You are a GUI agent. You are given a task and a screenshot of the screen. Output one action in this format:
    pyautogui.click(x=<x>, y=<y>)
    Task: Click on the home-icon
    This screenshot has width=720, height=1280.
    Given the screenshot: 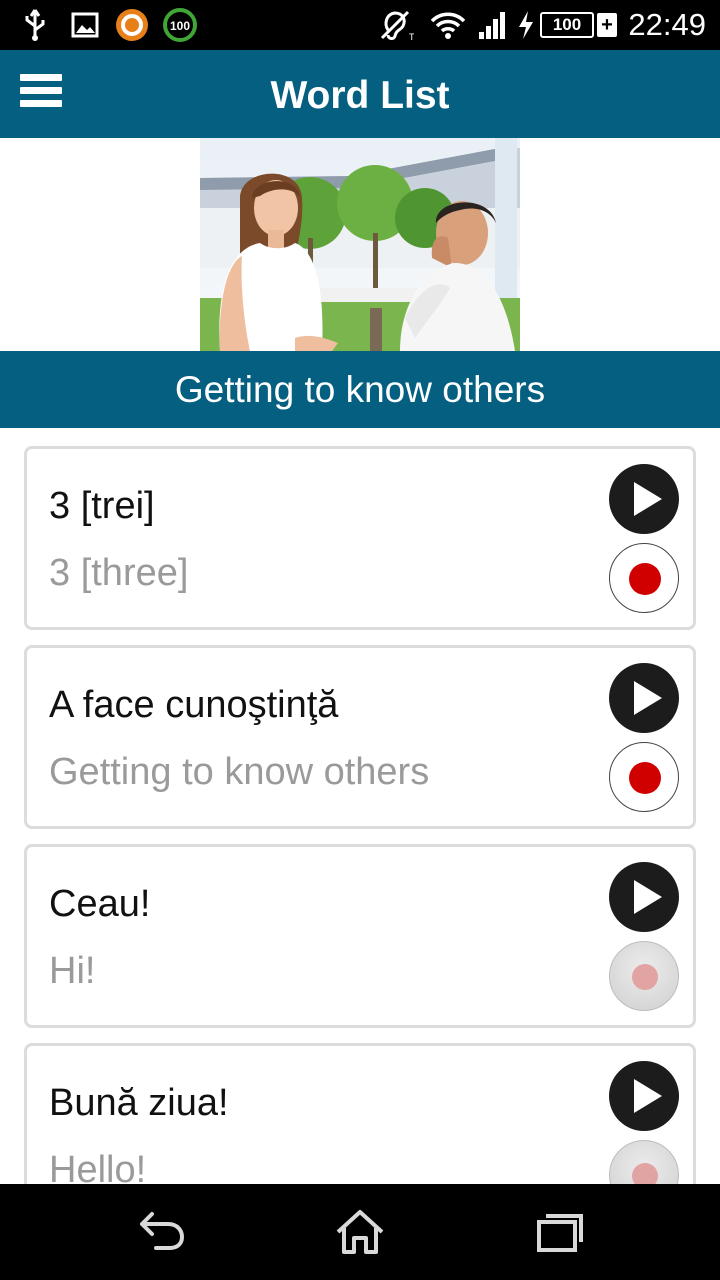 What is the action you would take?
    pyautogui.click(x=360, y=1232)
    